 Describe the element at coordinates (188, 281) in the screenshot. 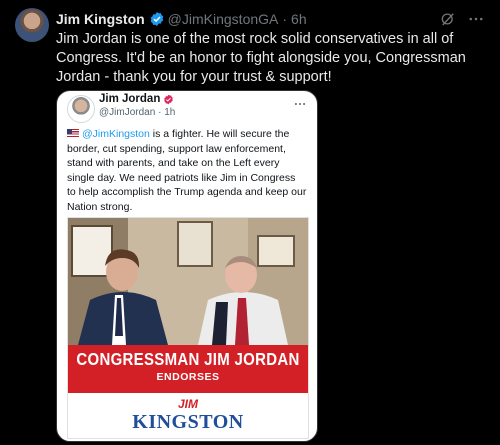

I see `endorsement-photo` at that location.